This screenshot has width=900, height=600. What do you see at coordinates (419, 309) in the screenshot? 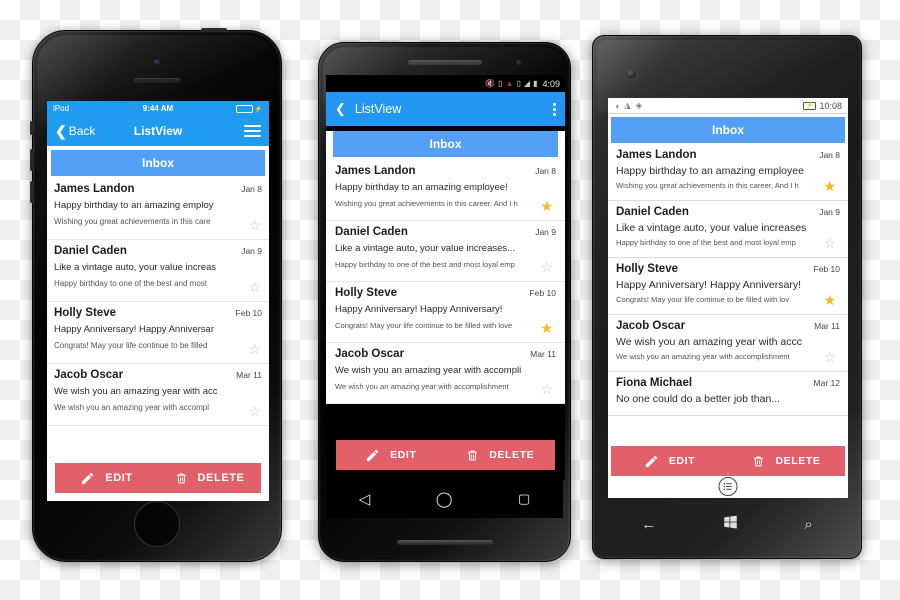
I see `message-subject: Happy Anniversary! Happy Anniversary!` at bounding box center [419, 309].